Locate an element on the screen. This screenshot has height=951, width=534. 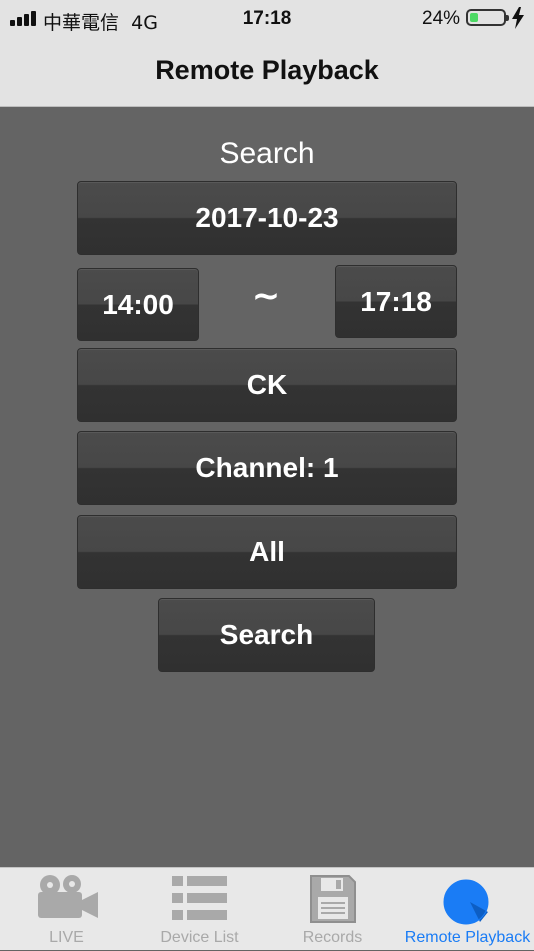
tab-device-list-label: Device List is located at coordinates (199, 937).